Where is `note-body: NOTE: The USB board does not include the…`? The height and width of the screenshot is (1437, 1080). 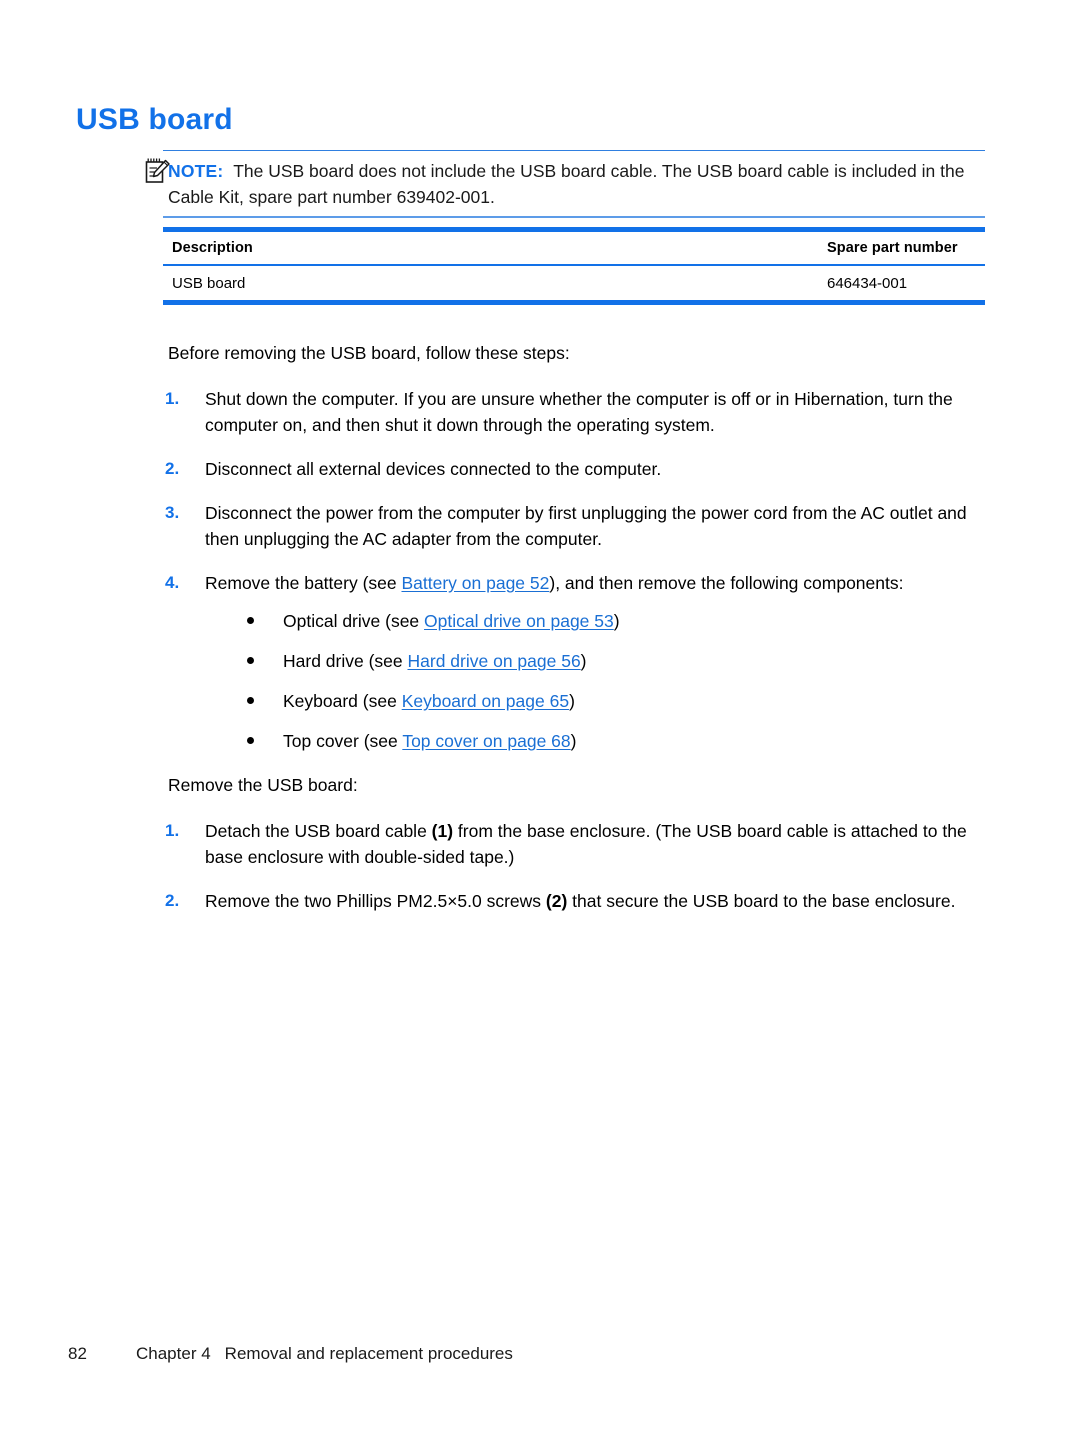 note-body: NOTE: The USB board does not include the… is located at coordinates (565, 183).